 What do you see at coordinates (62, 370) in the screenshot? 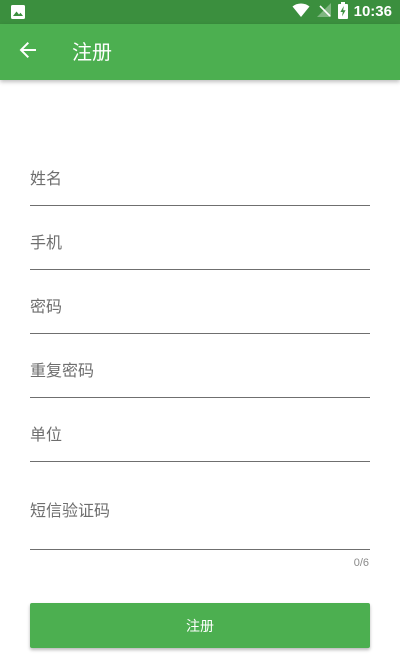
I see `repeat-password-field-label: 重复密码` at bounding box center [62, 370].